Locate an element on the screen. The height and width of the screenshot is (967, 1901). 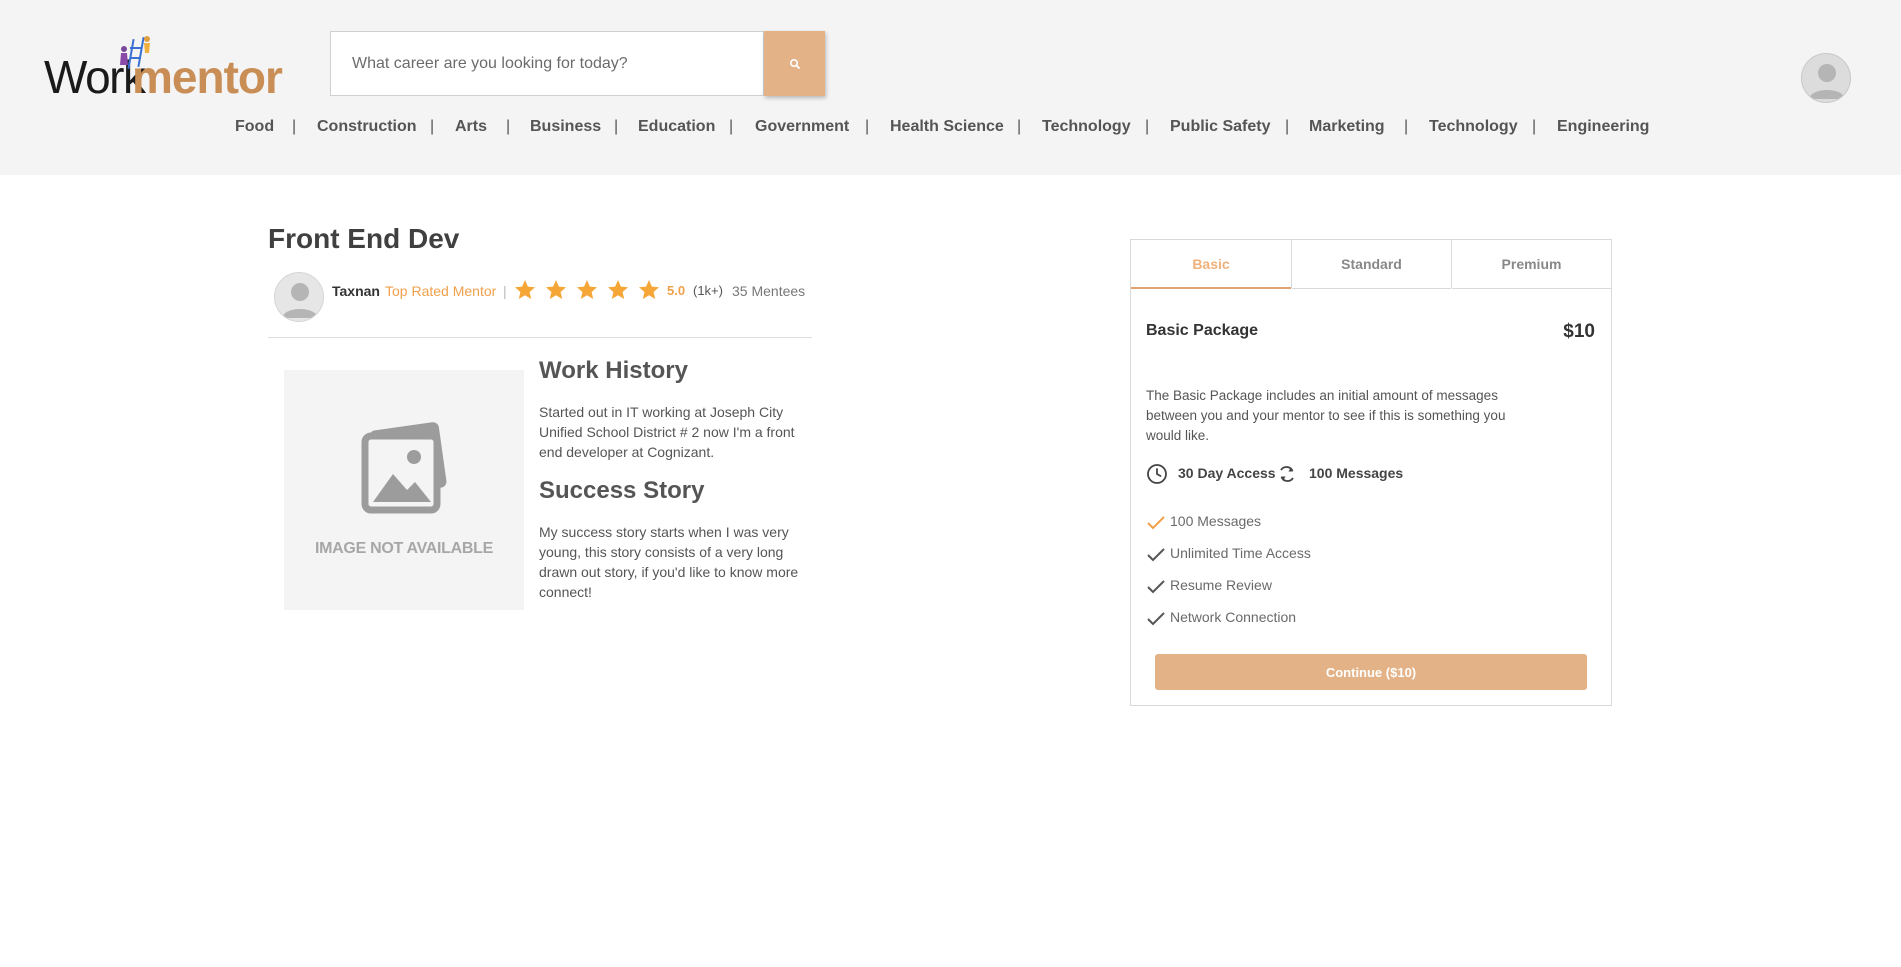
nav-item-health-science: Health Science is located at coordinates (947, 127).